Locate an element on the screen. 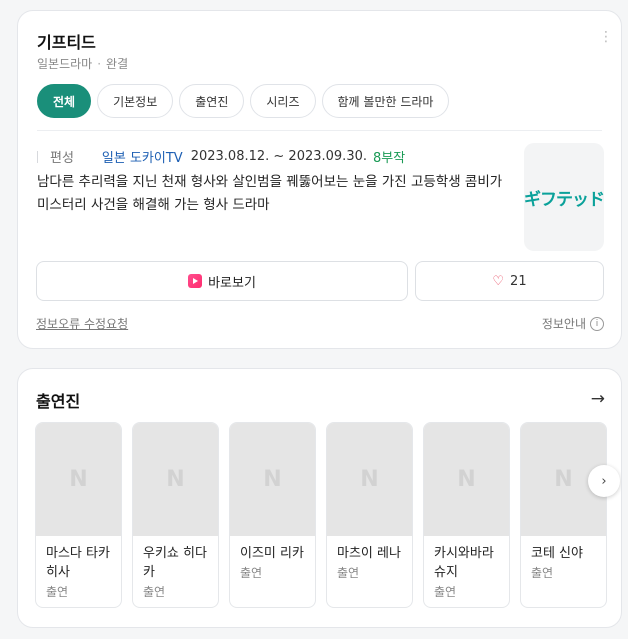 The height and width of the screenshot is (639, 628). cast-name: 카시와바라 슈지 is located at coordinates (464, 563).